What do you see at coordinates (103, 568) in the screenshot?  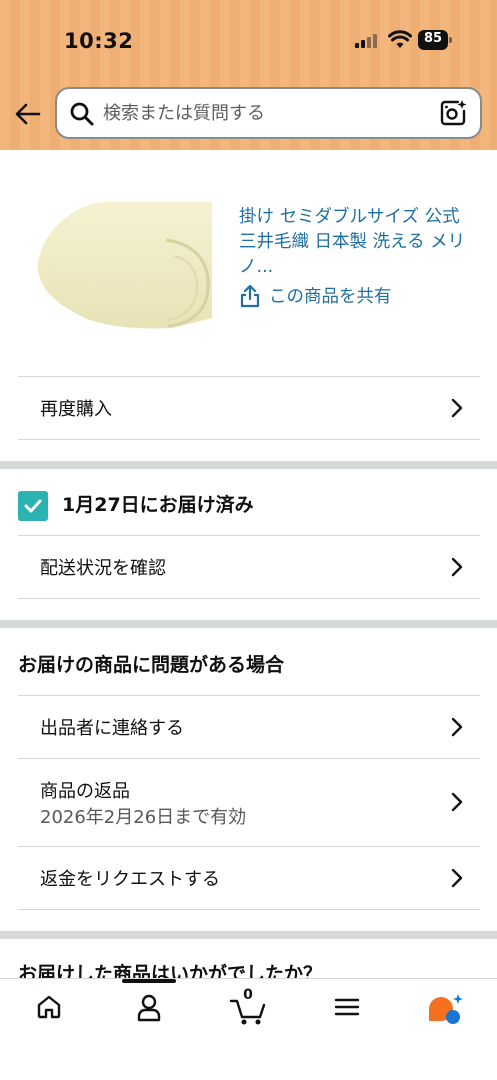 I see `track-package-label: 配送状況を確認` at bounding box center [103, 568].